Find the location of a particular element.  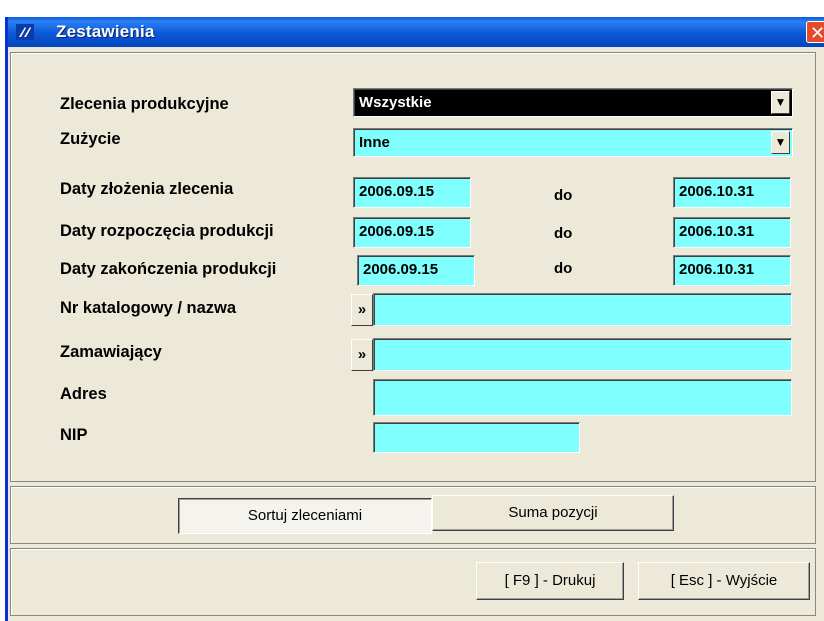

sortuj-zleceniami-button: Sortuj zleceniami is located at coordinates (305, 516).